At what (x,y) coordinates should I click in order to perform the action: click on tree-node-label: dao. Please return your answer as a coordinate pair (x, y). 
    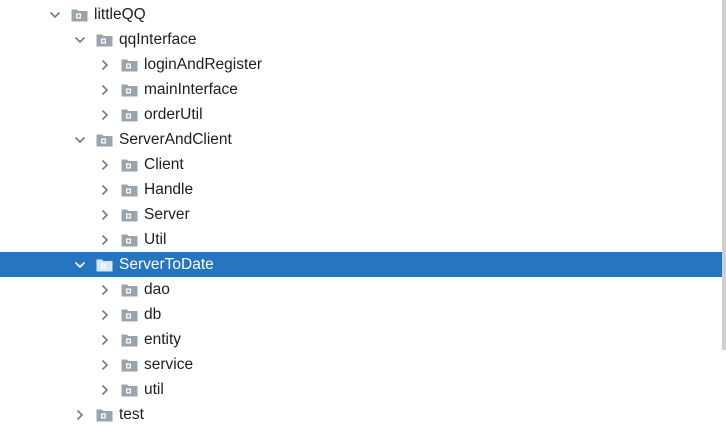
    Looking at the image, I should click on (157, 289).